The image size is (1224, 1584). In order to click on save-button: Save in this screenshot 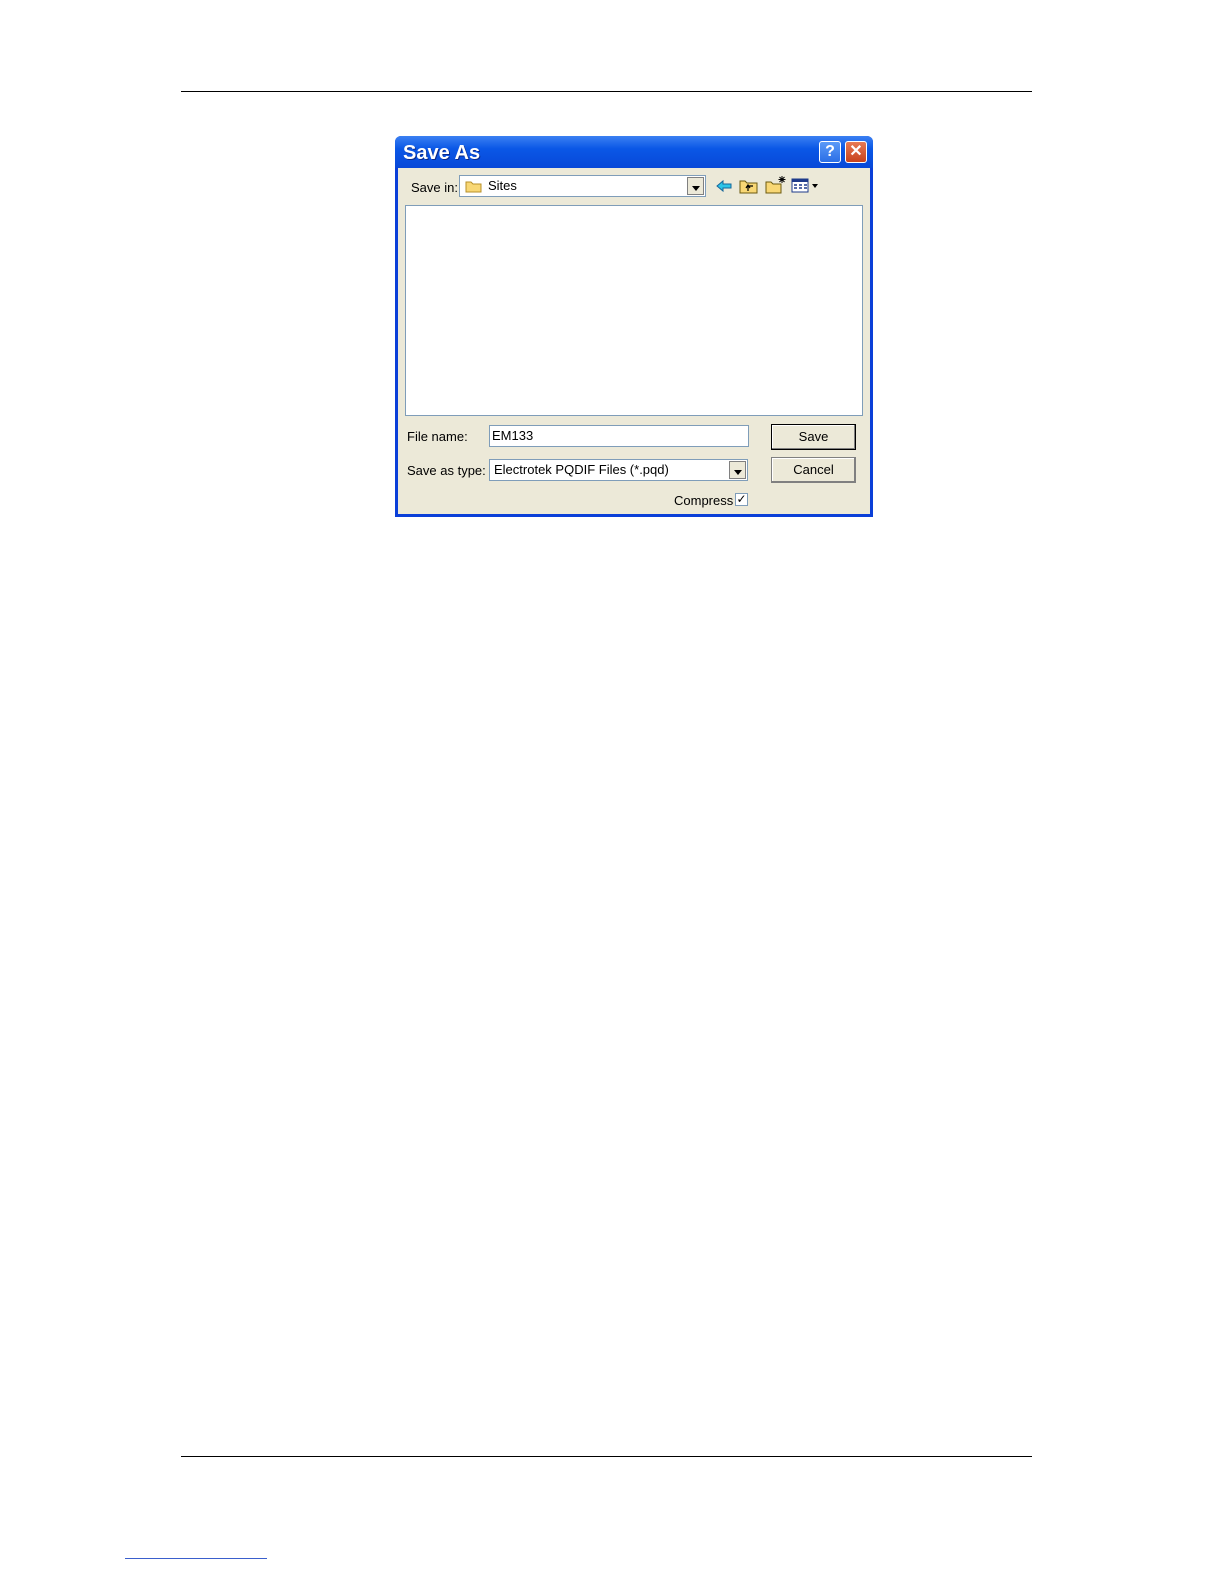, I will do `click(813, 437)`.